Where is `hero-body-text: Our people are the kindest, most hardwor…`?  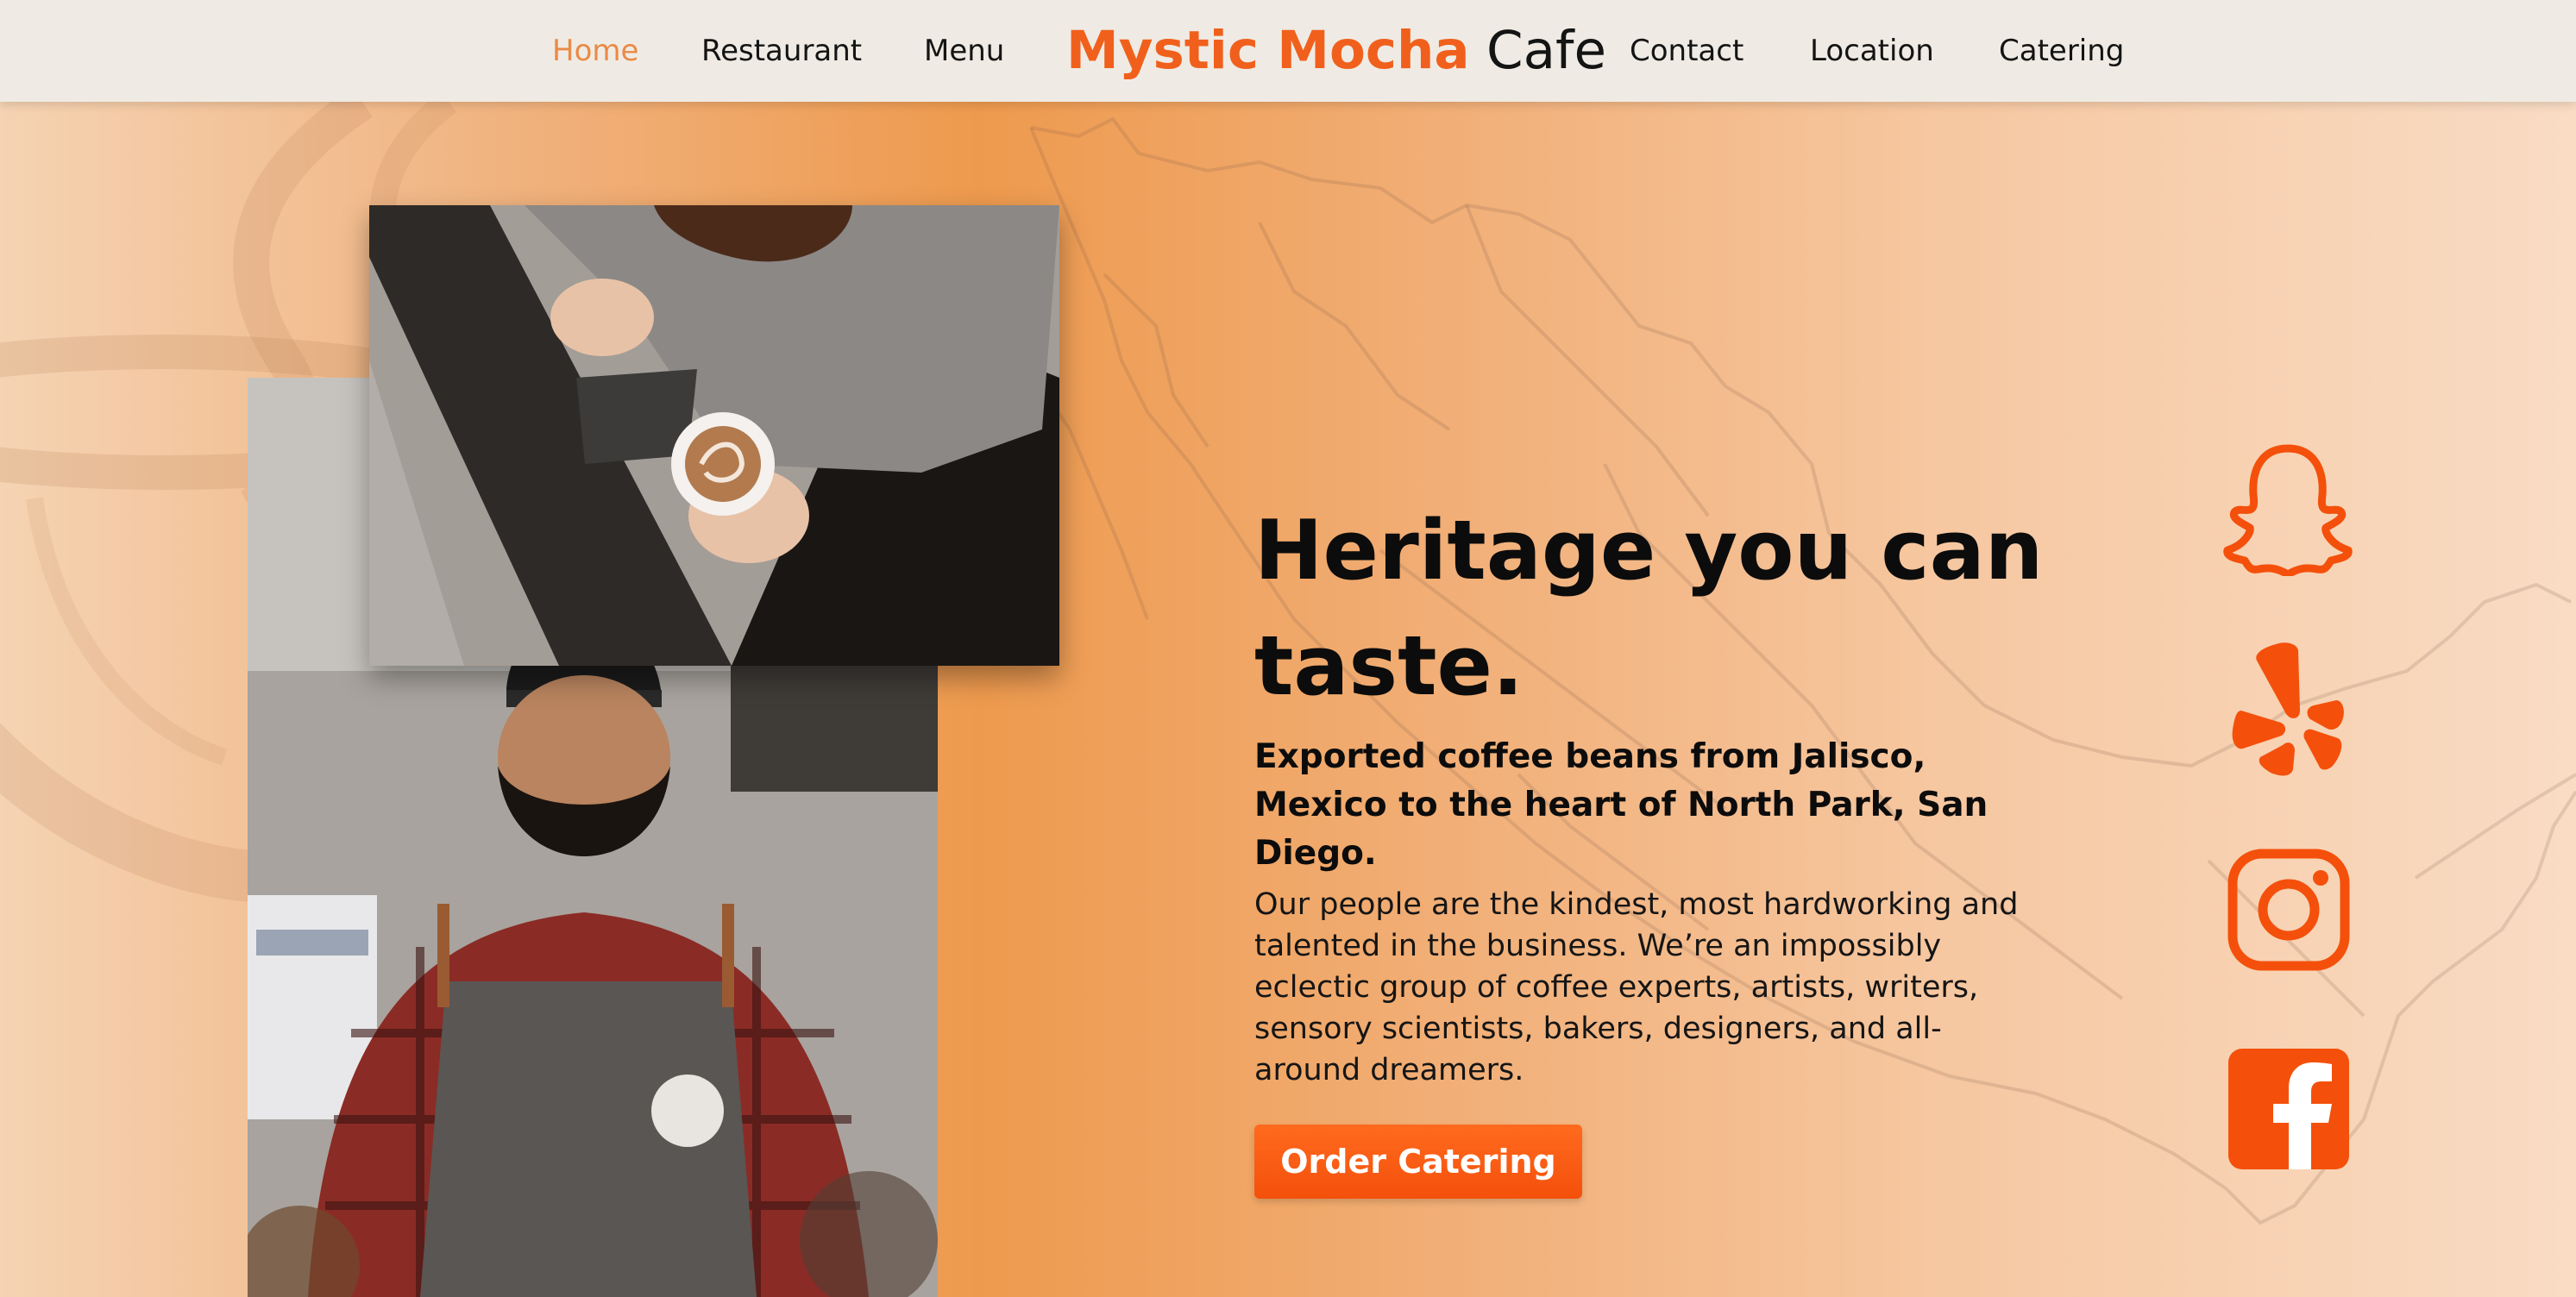 hero-body-text: Our people are the kindest, most hardwor… is located at coordinates (1636, 987).